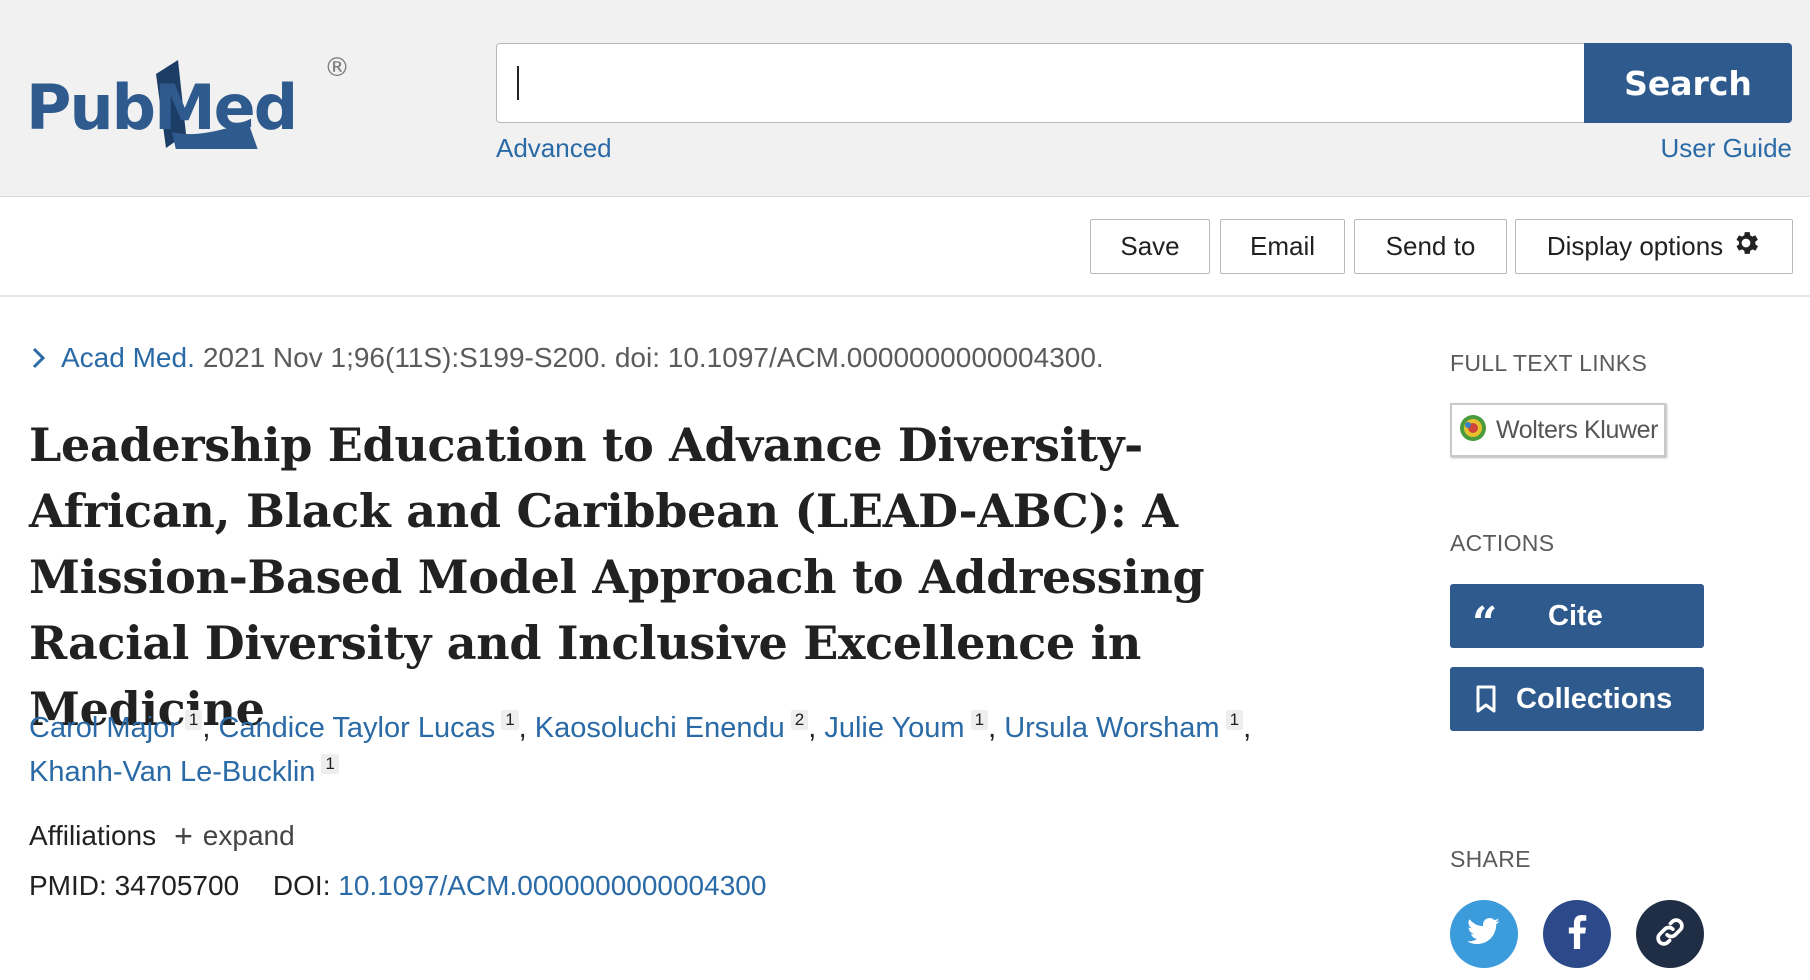  Describe the element at coordinates (1502, 543) in the screenshot. I see `actions-heading: ACTIONS` at that location.